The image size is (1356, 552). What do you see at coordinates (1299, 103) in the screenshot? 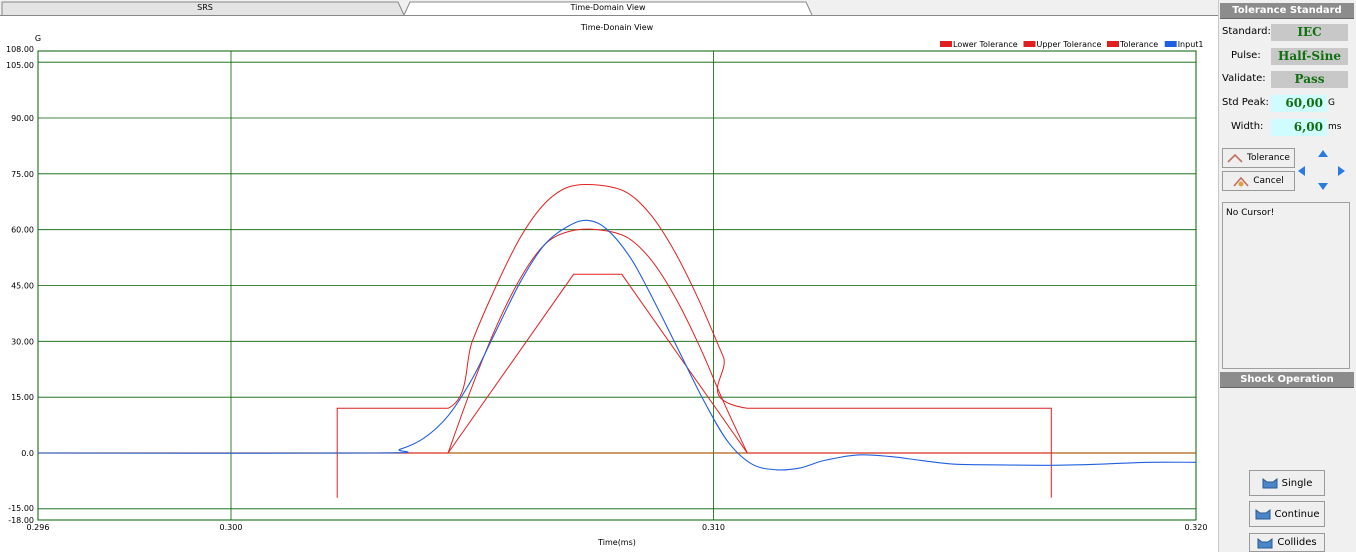
I see `std-peak-input: 60,00` at bounding box center [1299, 103].